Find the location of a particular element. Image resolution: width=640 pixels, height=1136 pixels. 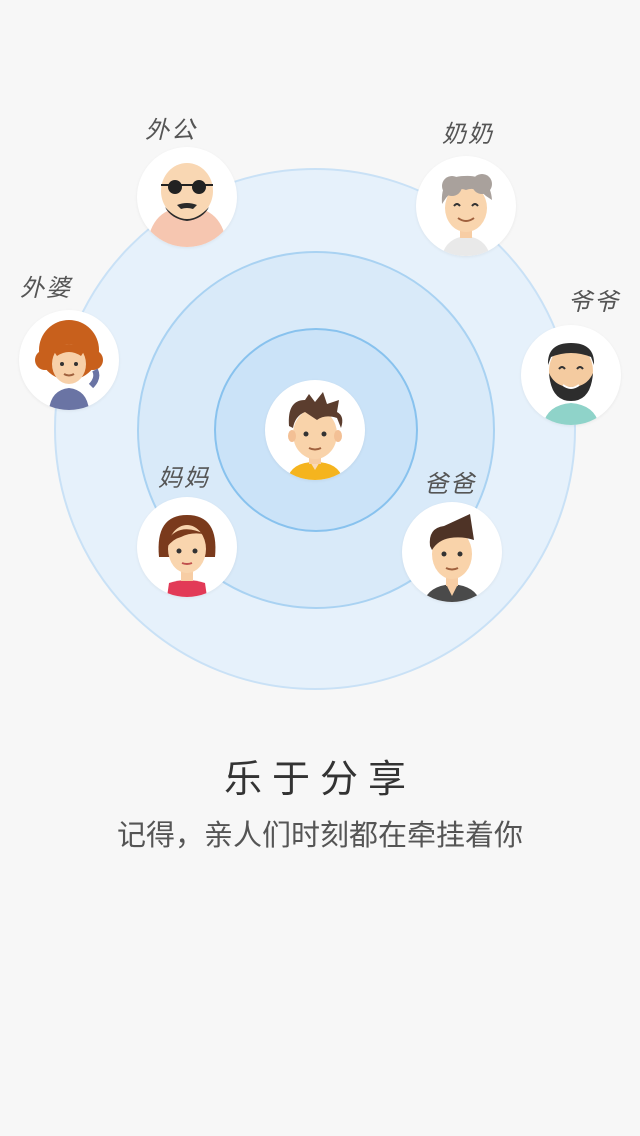

headline: 乐于分享 is located at coordinates (319, 779).